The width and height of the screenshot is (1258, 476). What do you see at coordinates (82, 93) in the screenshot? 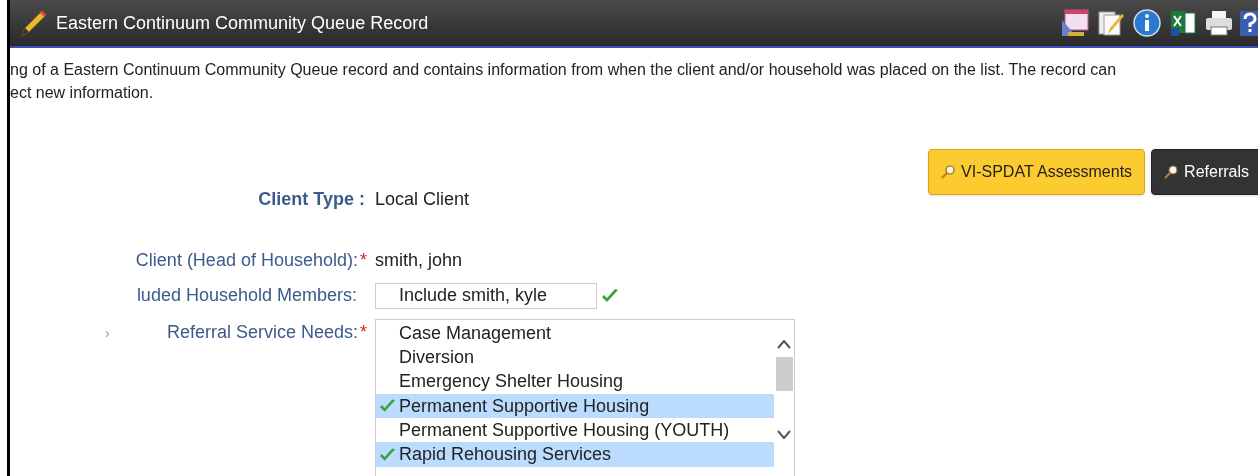
I see `intro-text: ect new information.` at bounding box center [82, 93].